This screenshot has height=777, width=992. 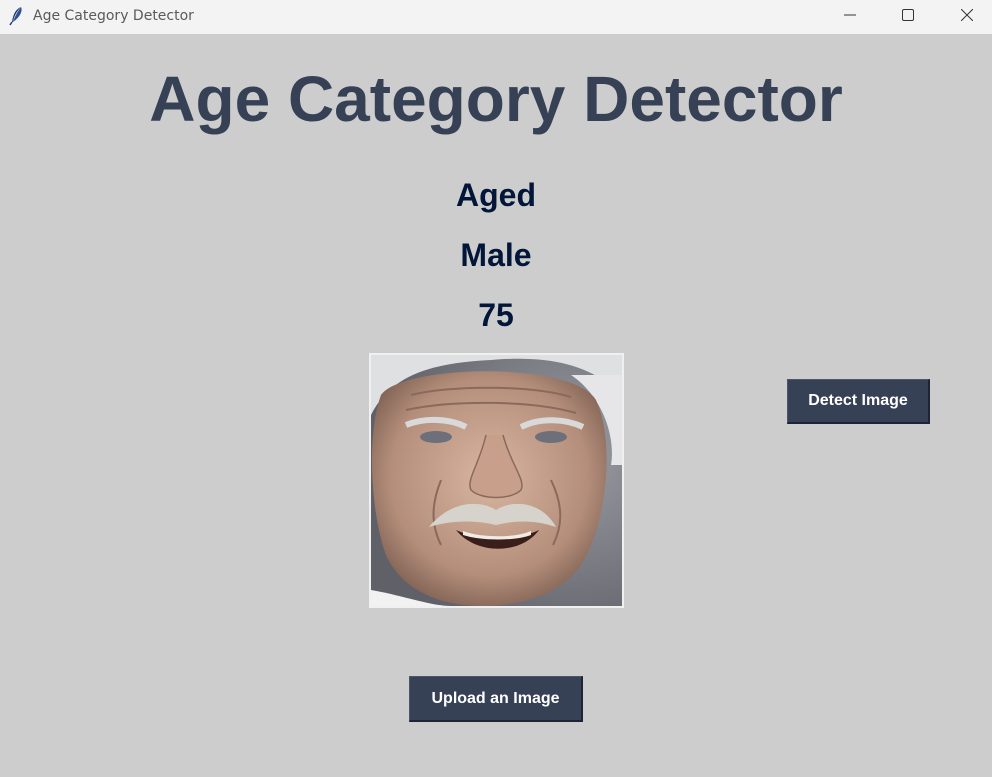 I want to click on gender-label: Male, so click(x=496, y=255).